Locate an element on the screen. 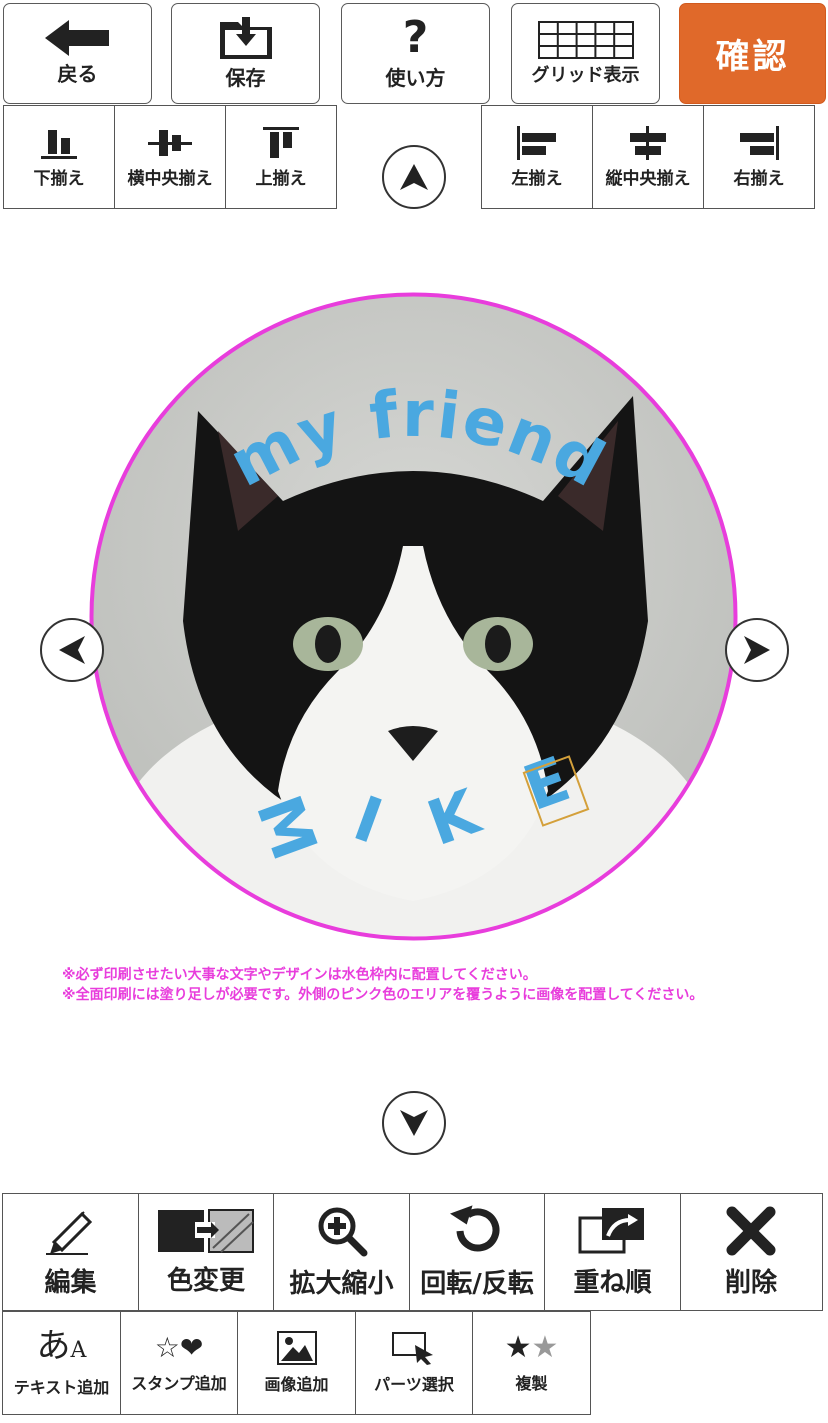 This screenshot has height=1423, width=828. parts-select-label: パーツ選択 is located at coordinates (414, 1384).